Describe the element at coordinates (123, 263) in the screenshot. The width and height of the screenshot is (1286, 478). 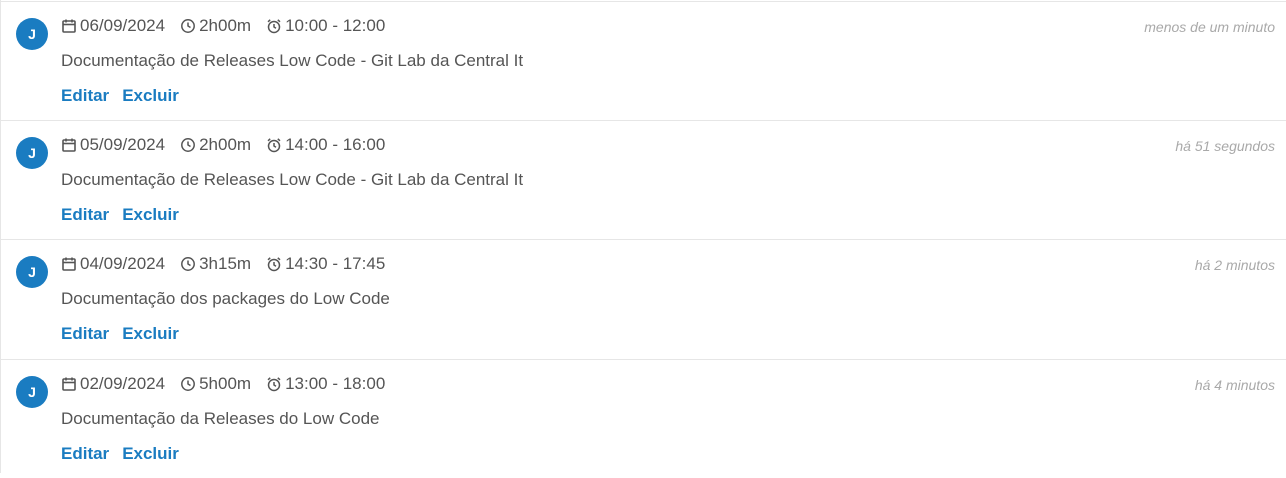
I see `entry-date-text: 04/09/2024` at that location.